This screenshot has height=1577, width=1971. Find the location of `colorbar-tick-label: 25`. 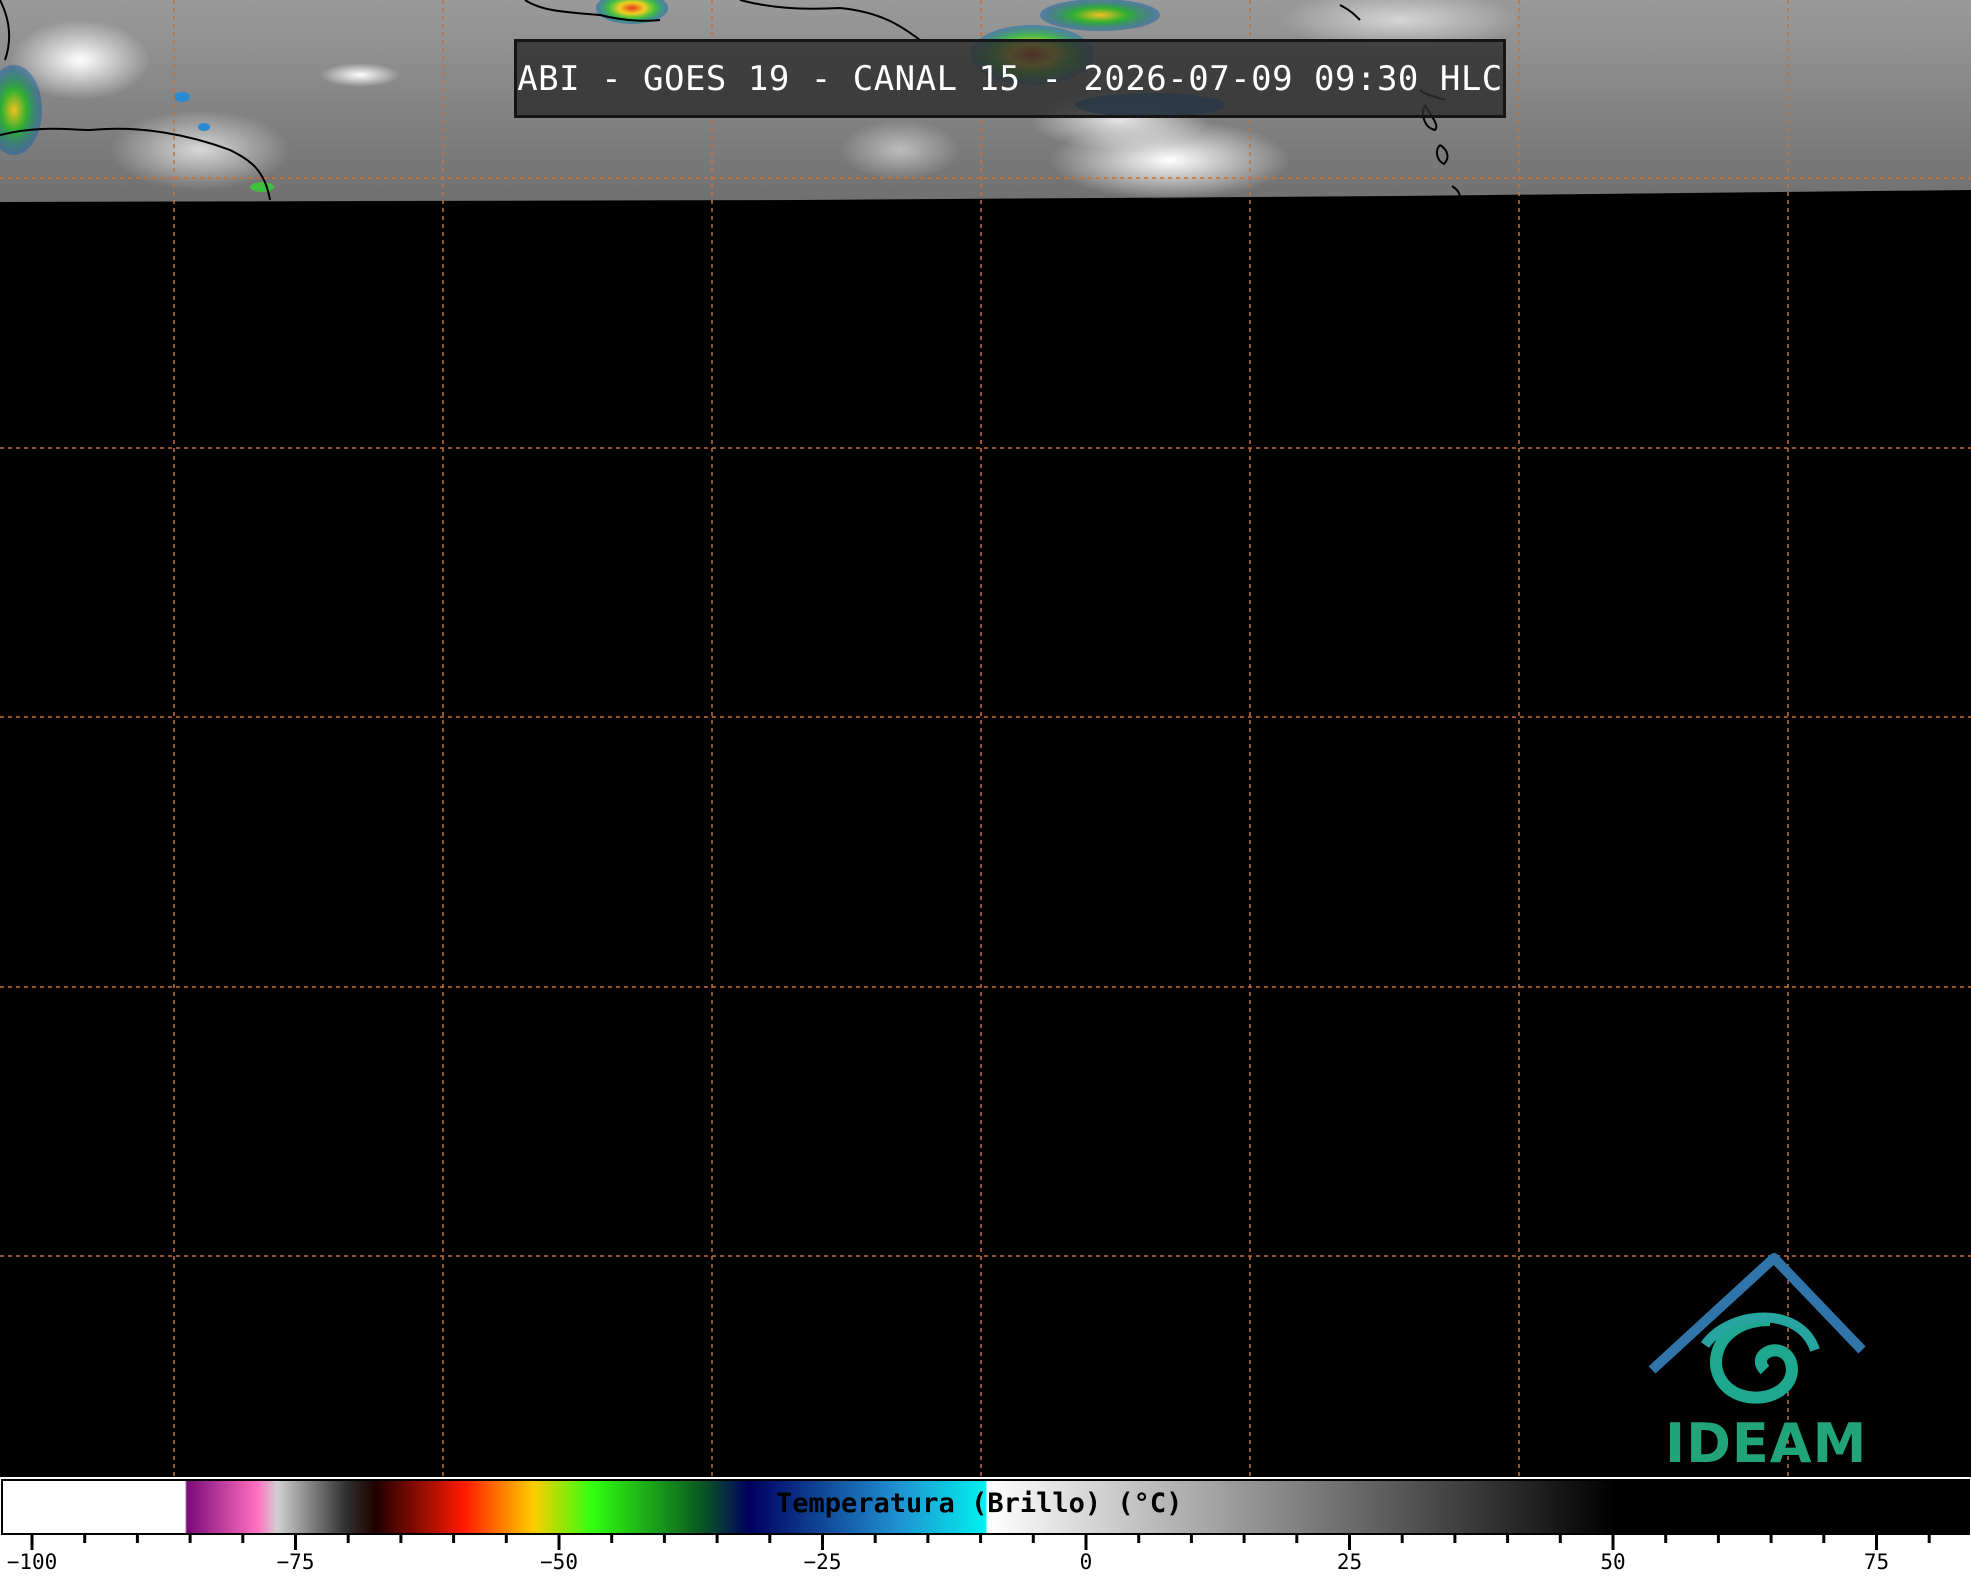

colorbar-tick-label: 25 is located at coordinates (1349, 1562).